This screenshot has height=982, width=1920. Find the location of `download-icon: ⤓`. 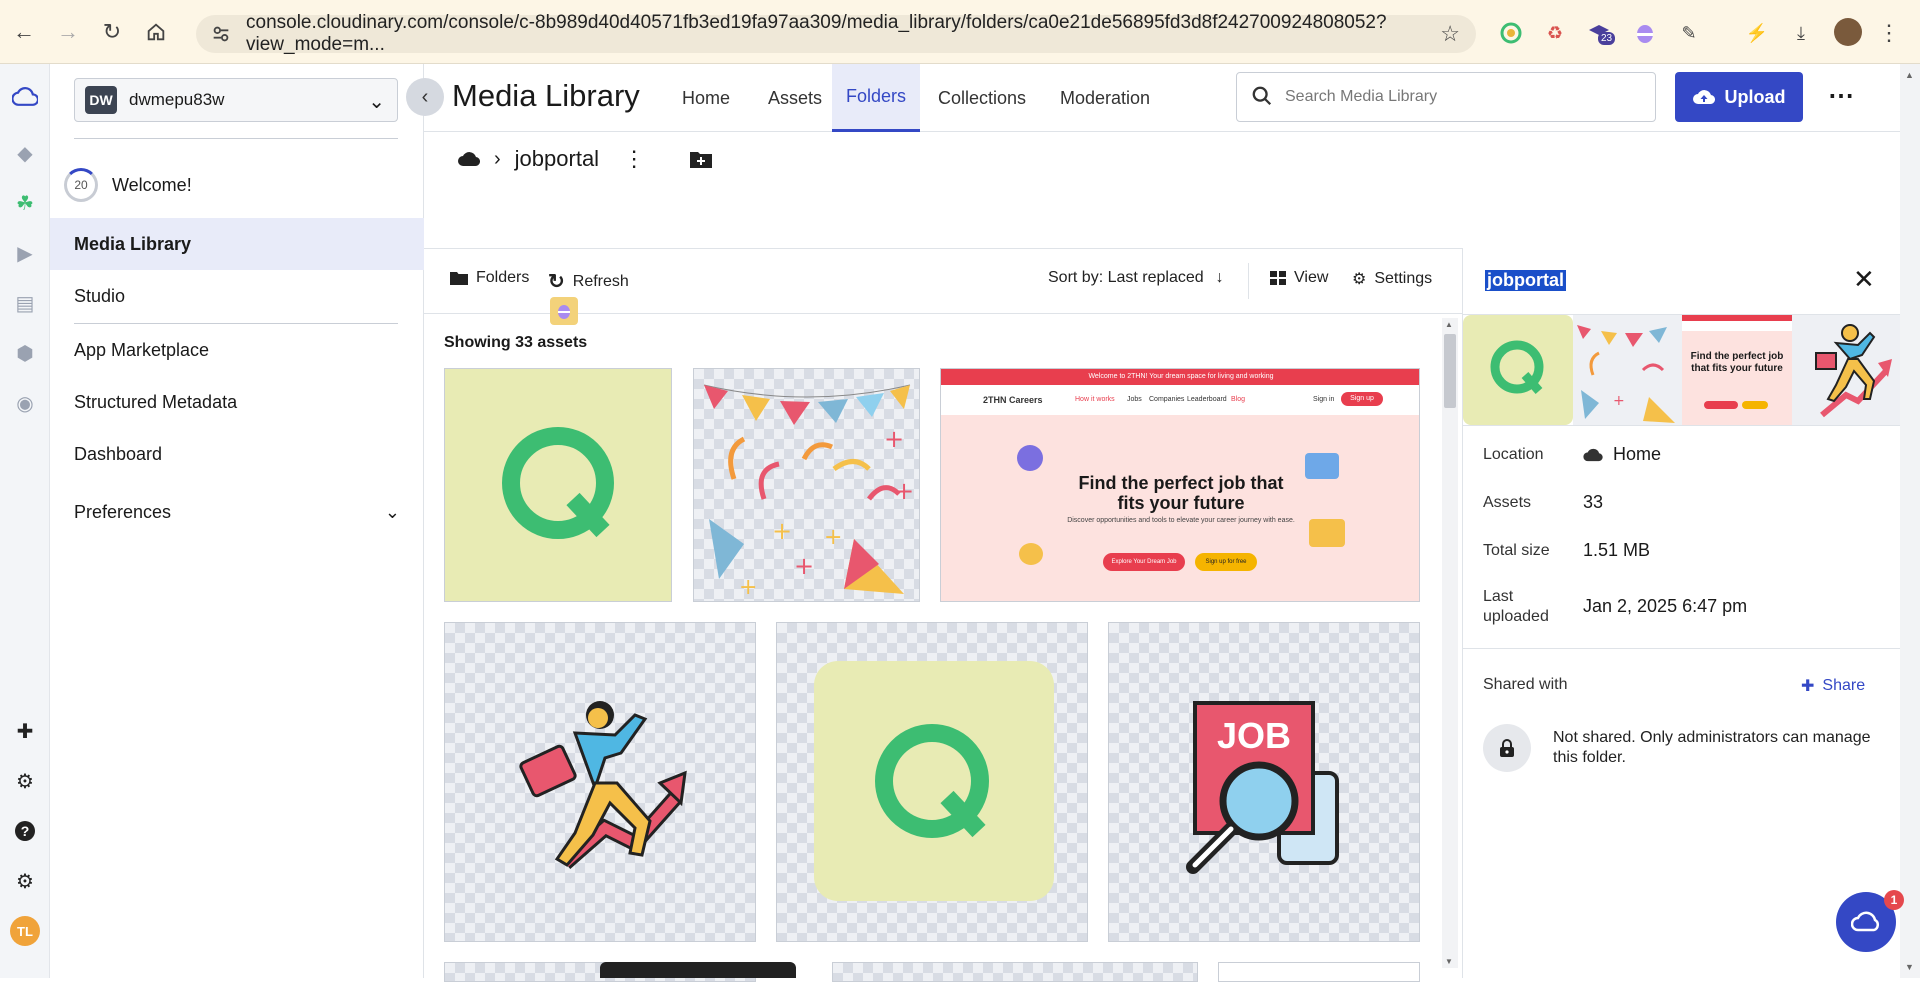

download-icon: ⤓ is located at coordinates (1801, 33).